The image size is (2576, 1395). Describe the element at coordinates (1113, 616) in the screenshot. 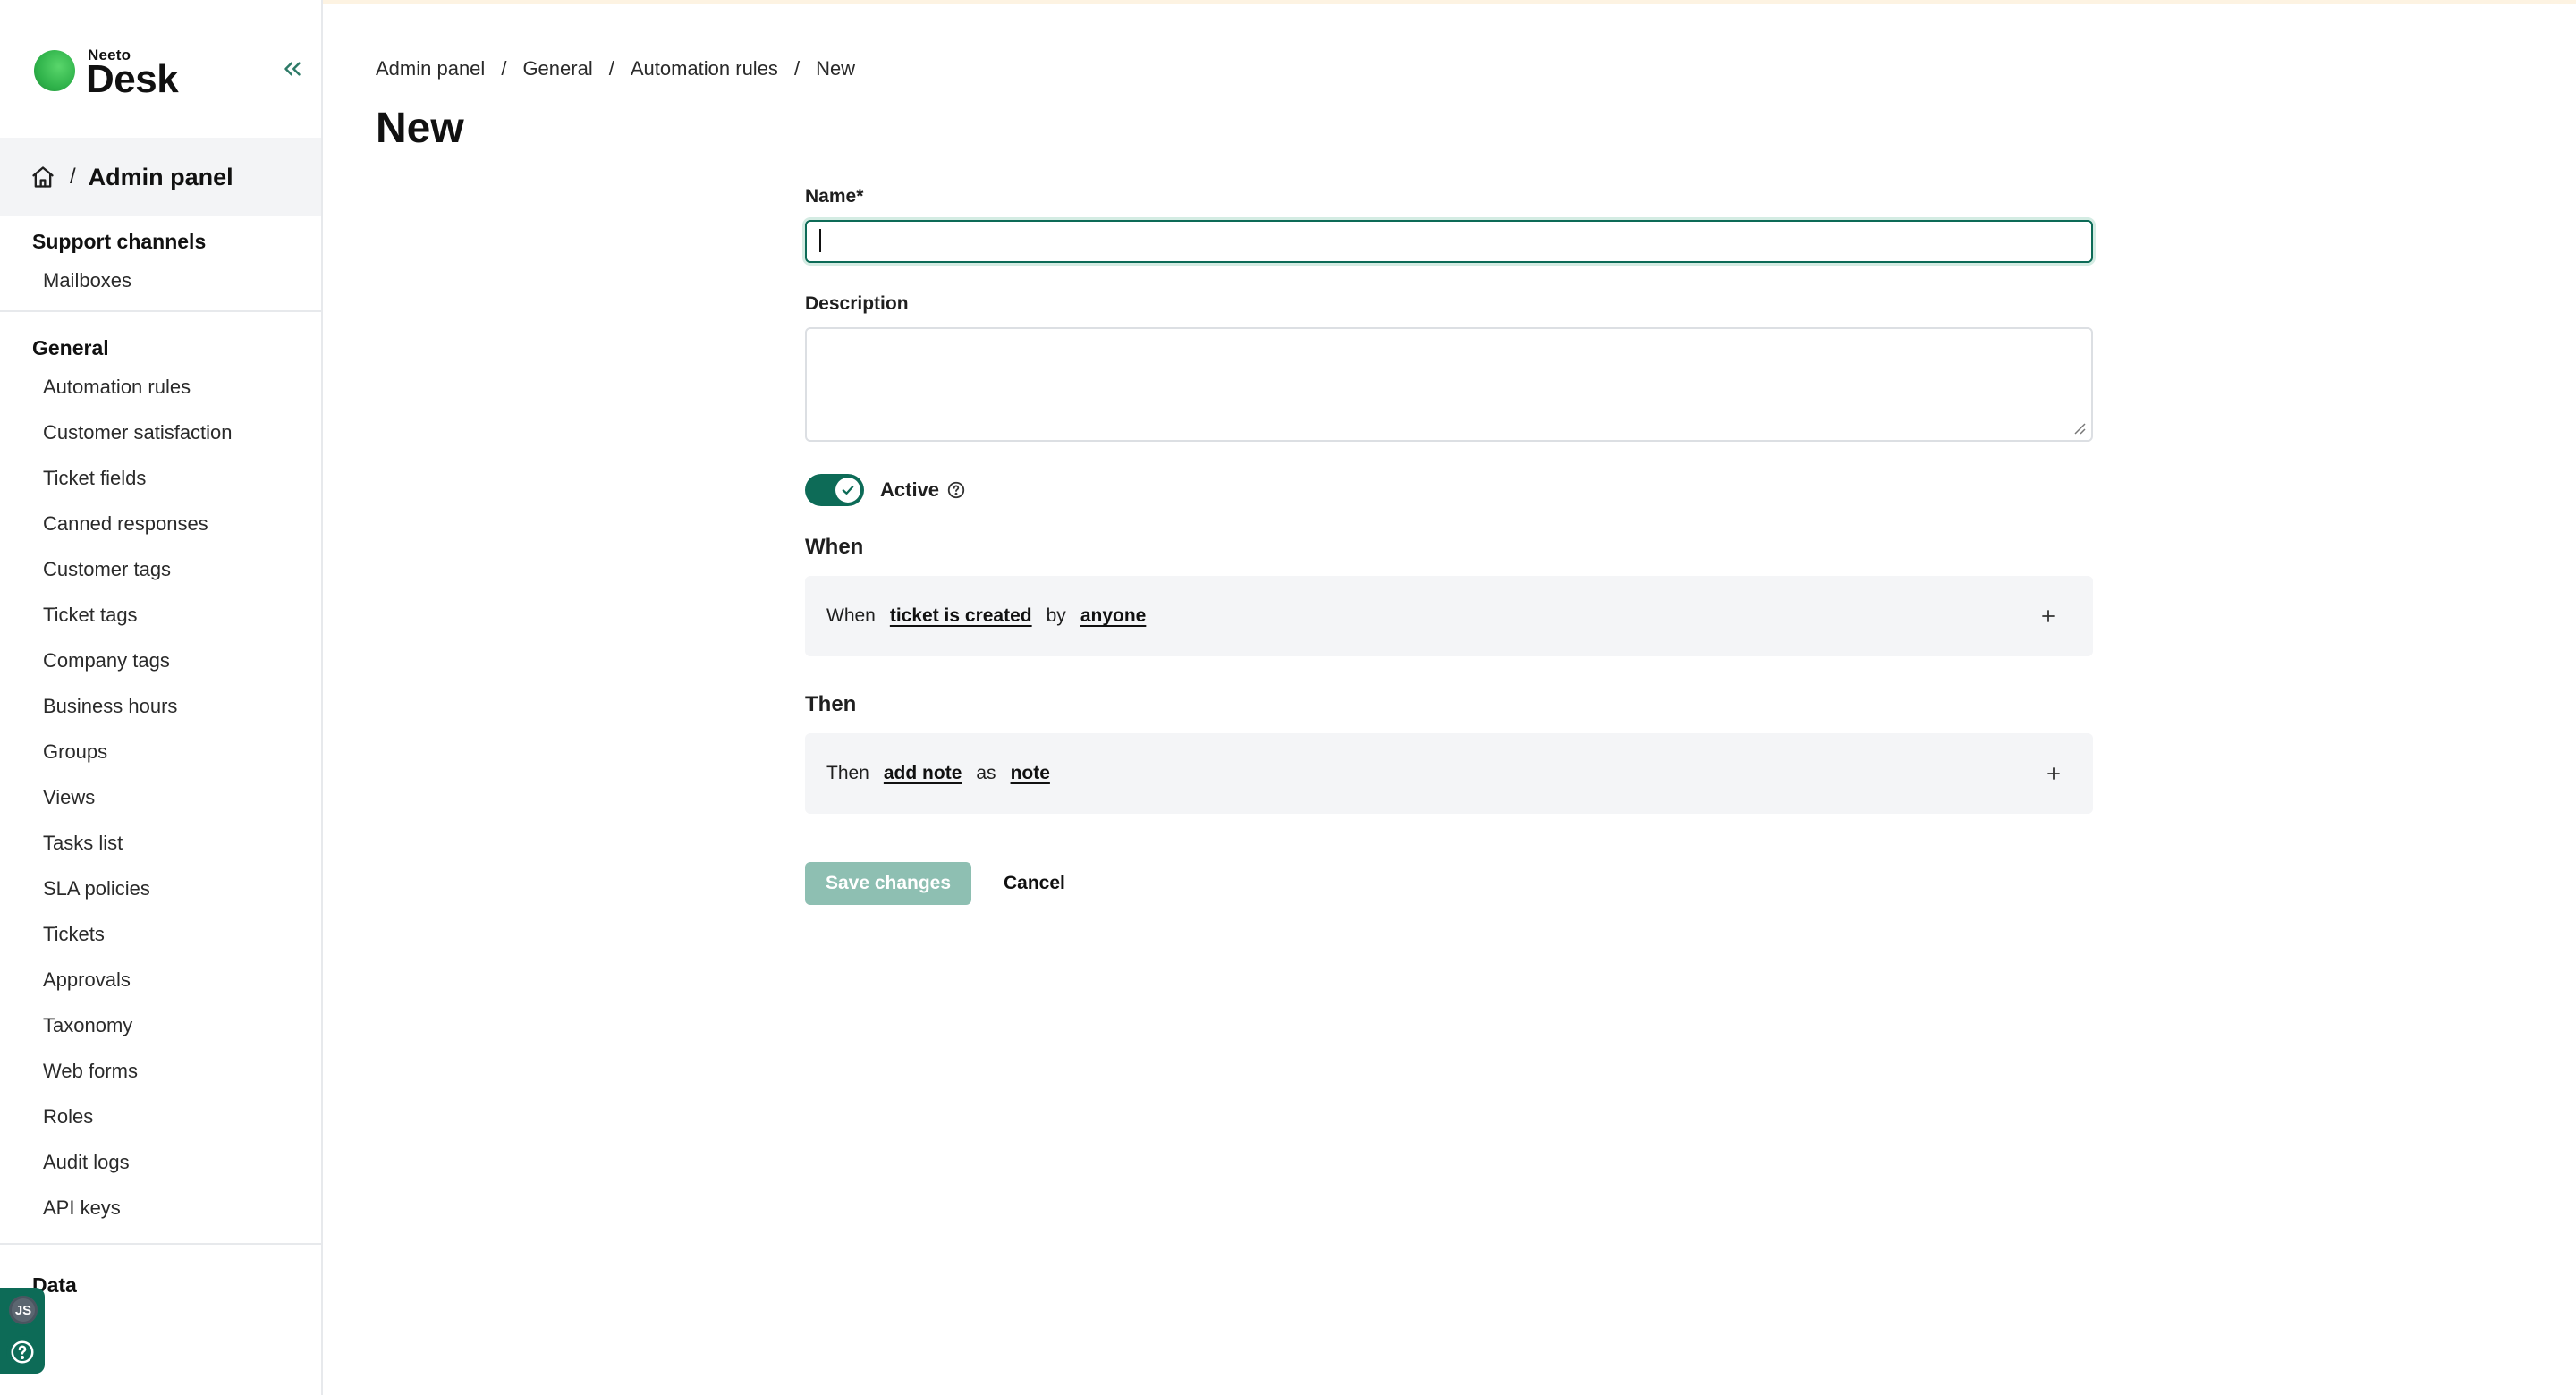

I see `when-performer-link: anyone` at that location.